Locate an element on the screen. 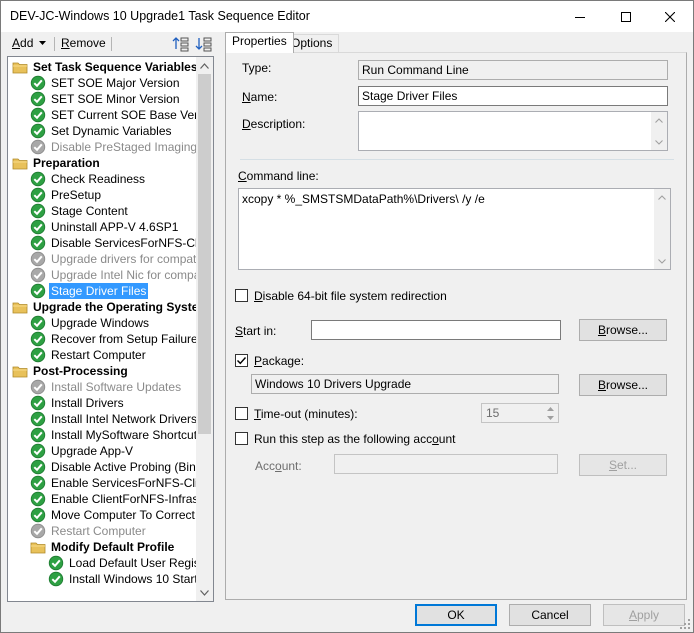  cancel-button: Cancel is located at coordinates (550, 615).